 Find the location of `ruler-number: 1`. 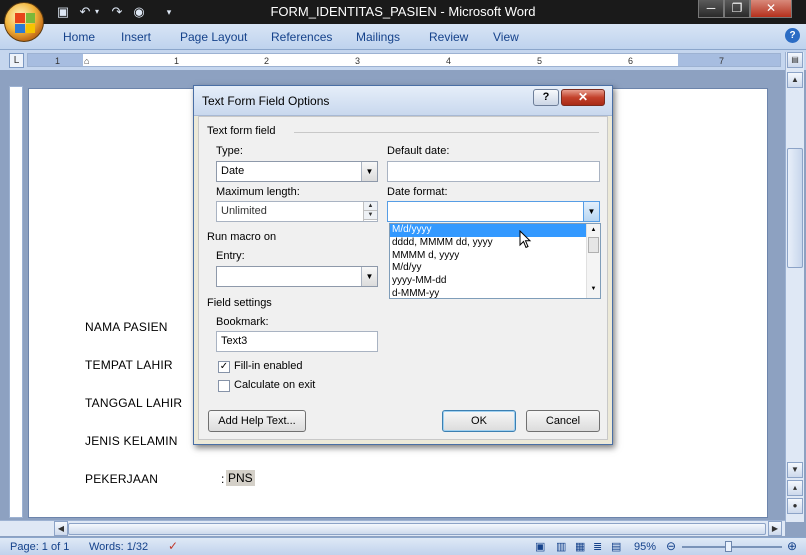

ruler-number: 1 is located at coordinates (58, 61).